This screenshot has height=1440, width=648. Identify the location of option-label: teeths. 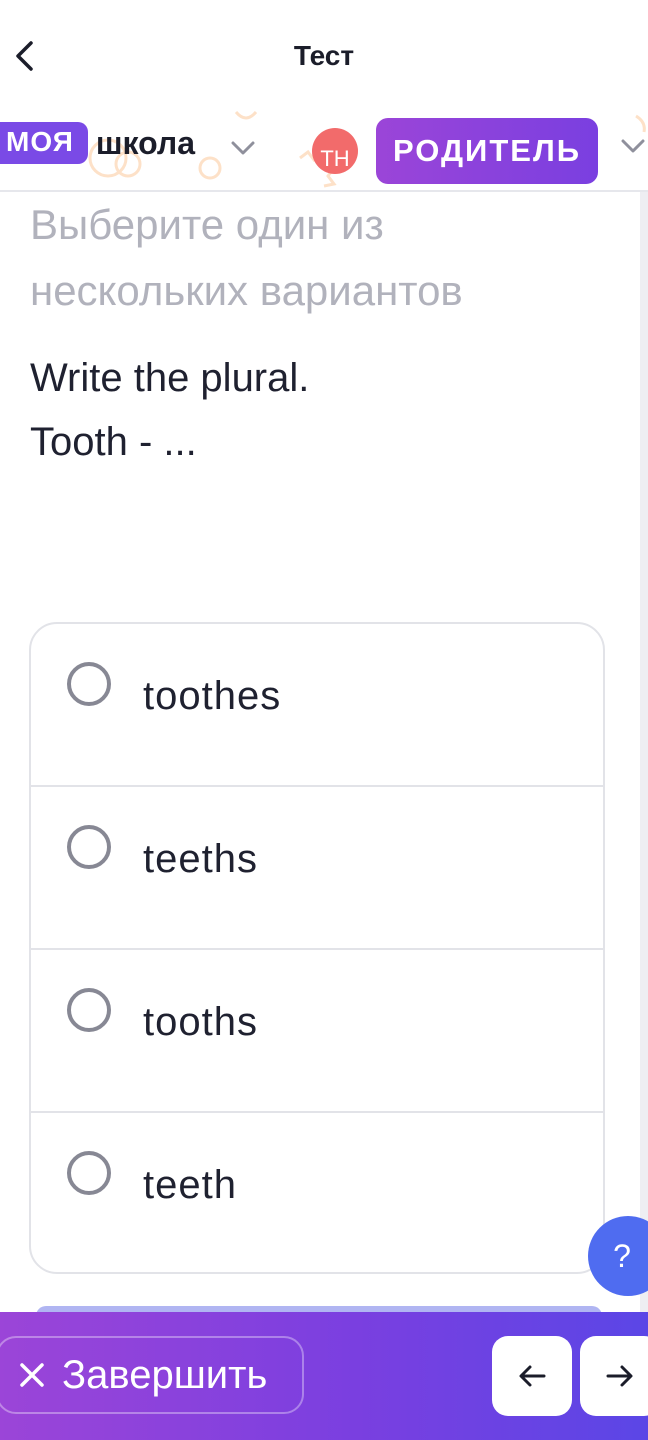
(200, 859).